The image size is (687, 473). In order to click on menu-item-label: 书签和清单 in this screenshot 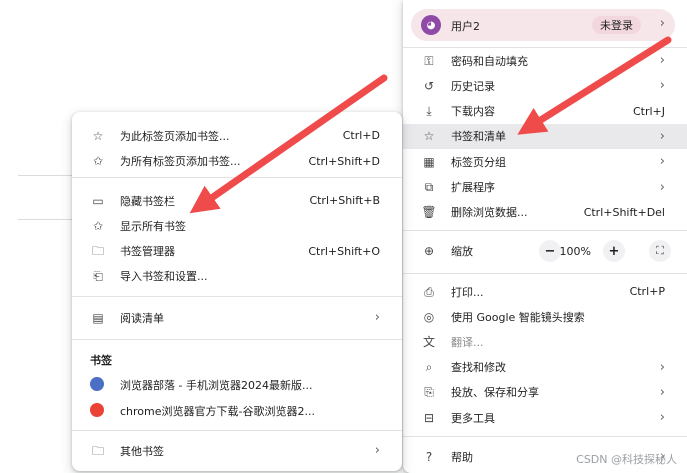, I will do `click(478, 137)`.